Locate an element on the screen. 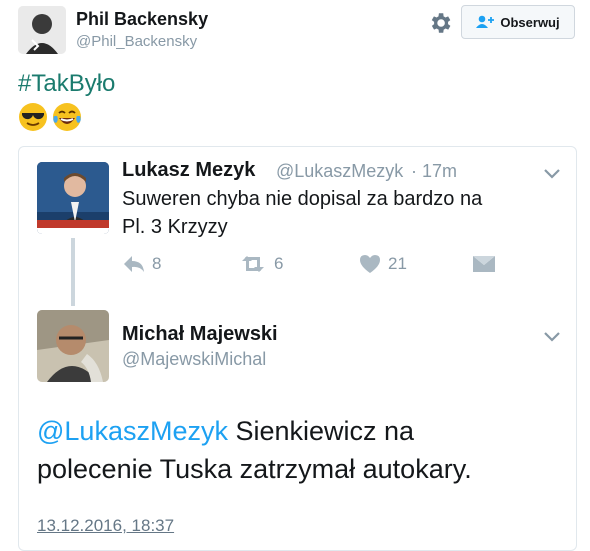 The height and width of the screenshot is (551, 590). hashtag-link: #TakByło is located at coordinates (66, 84).